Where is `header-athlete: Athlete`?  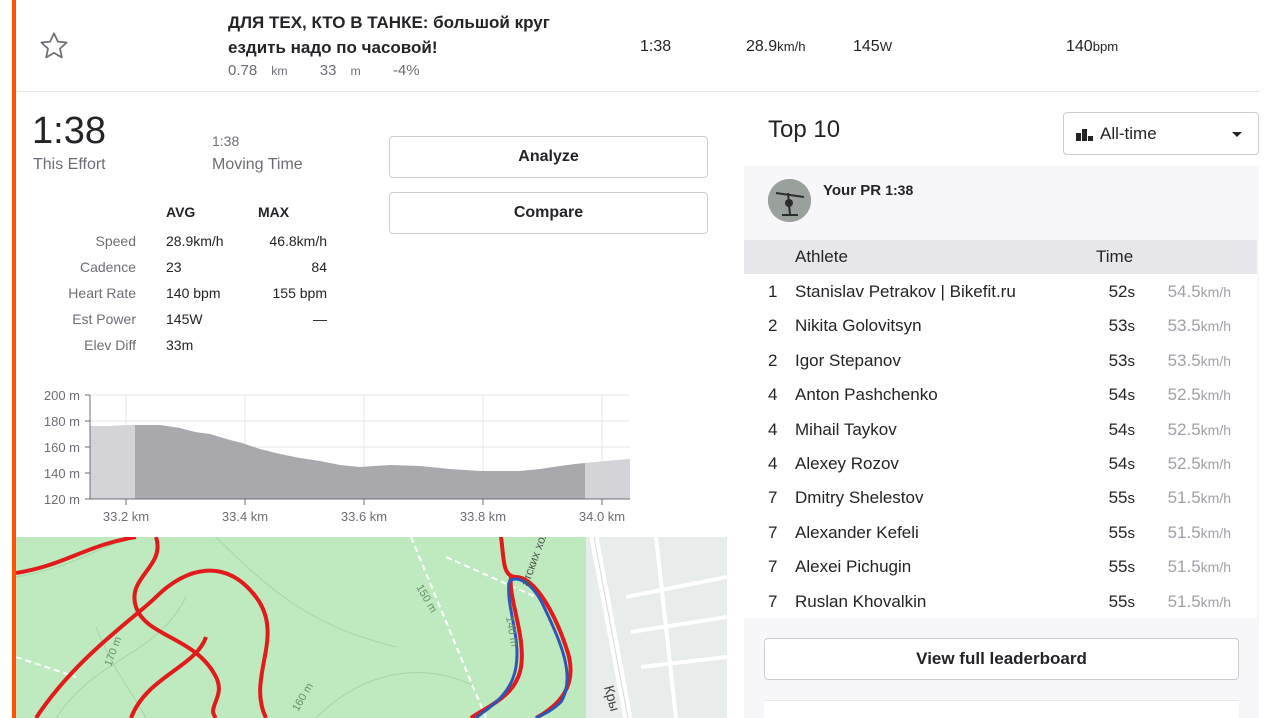 header-athlete: Athlete is located at coordinates (821, 256).